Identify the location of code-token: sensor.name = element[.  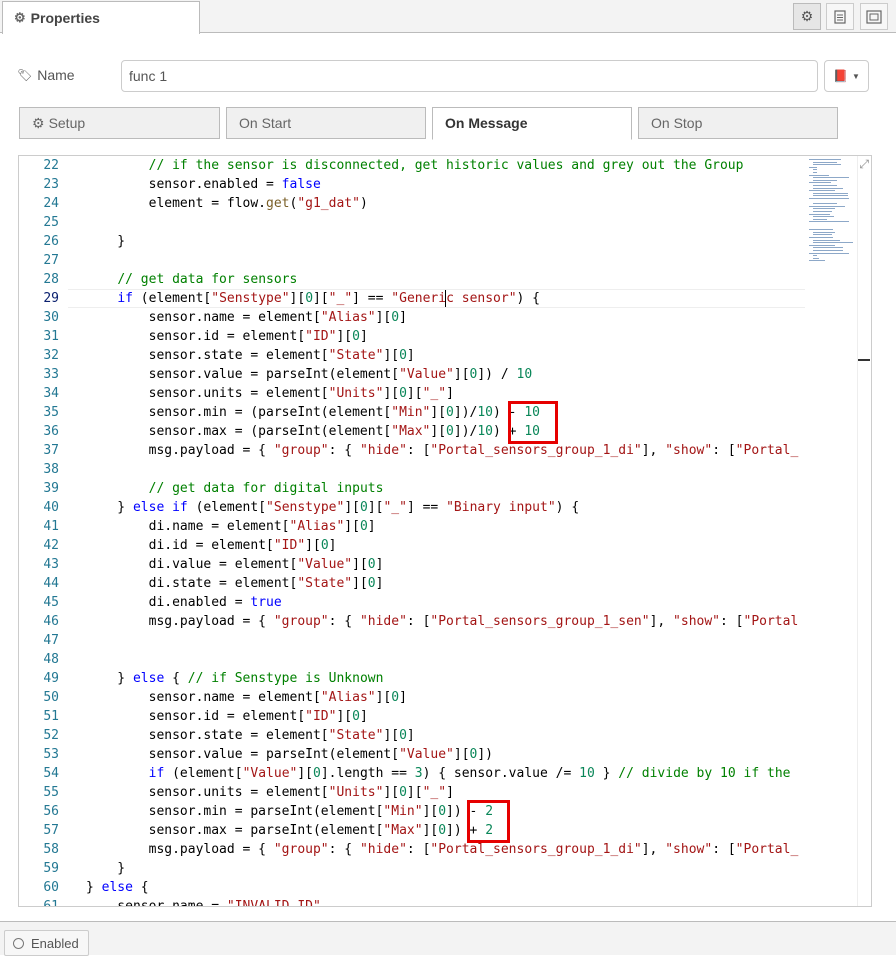
(203, 697).